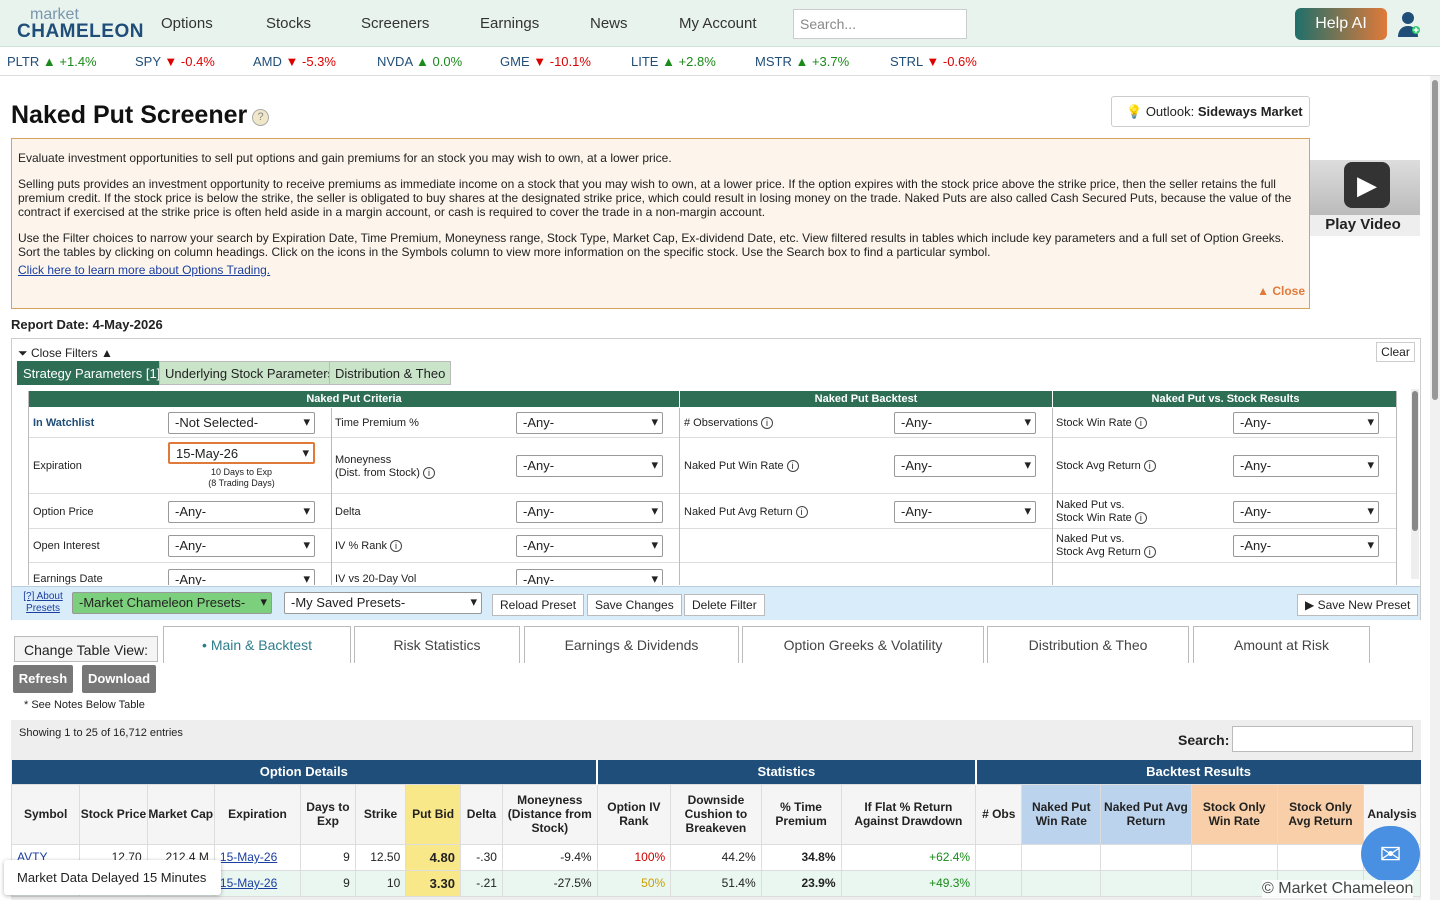 The width and height of the screenshot is (1440, 900). What do you see at coordinates (419, 61) in the screenshot?
I see `ticker-item: NVDA ▲ 0.0%` at bounding box center [419, 61].